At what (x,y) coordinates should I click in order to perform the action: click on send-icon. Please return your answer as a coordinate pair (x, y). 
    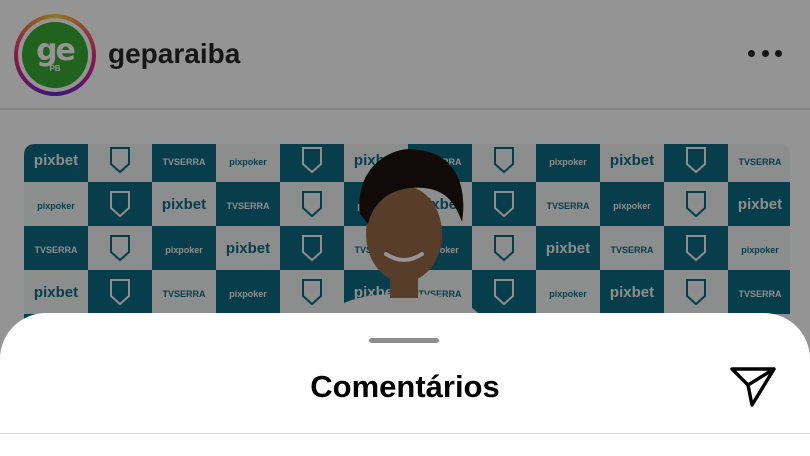
    Looking at the image, I should click on (753, 387).